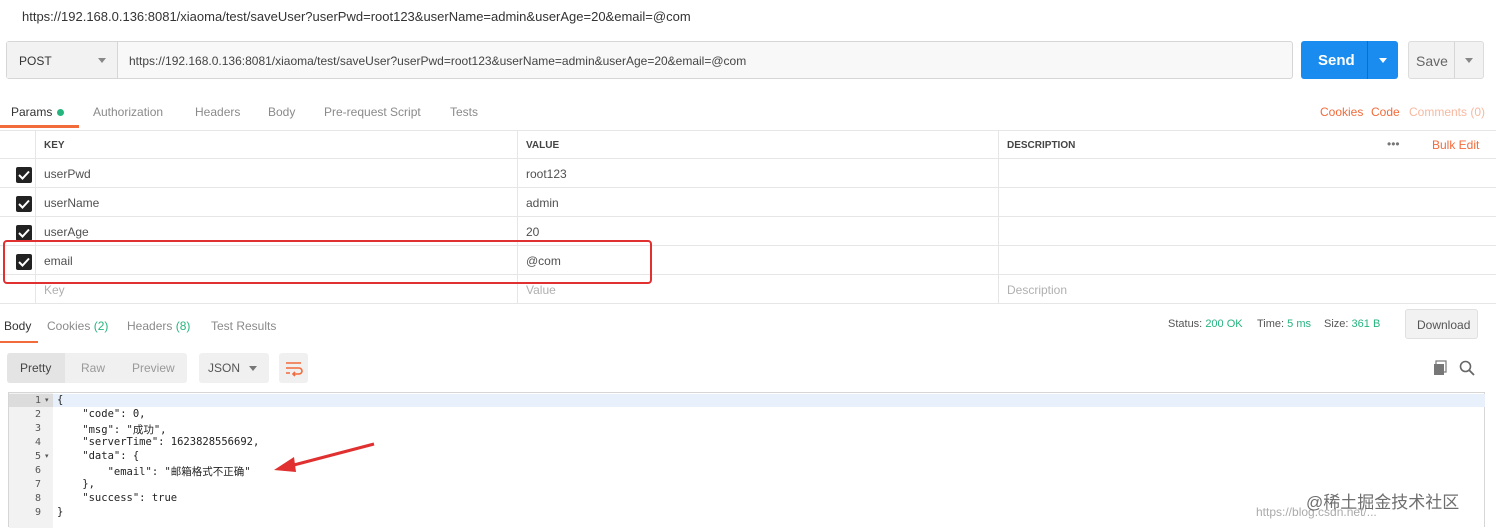 The width and height of the screenshot is (1512, 528). What do you see at coordinates (1467, 369) in the screenshot?
I see `search-icon` at bounding box center [1467, 369].